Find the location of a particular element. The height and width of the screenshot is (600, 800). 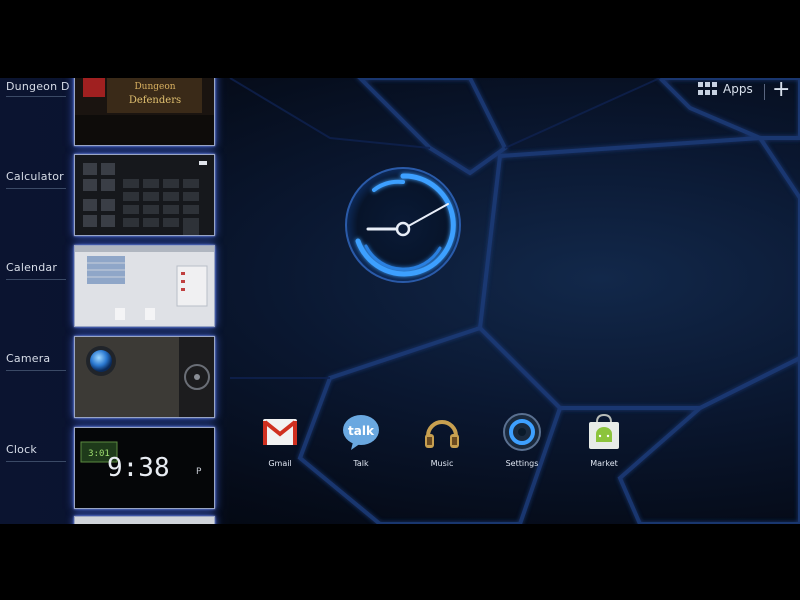

recent-item-label: Dungeon D is located at coordinates (38, 86).